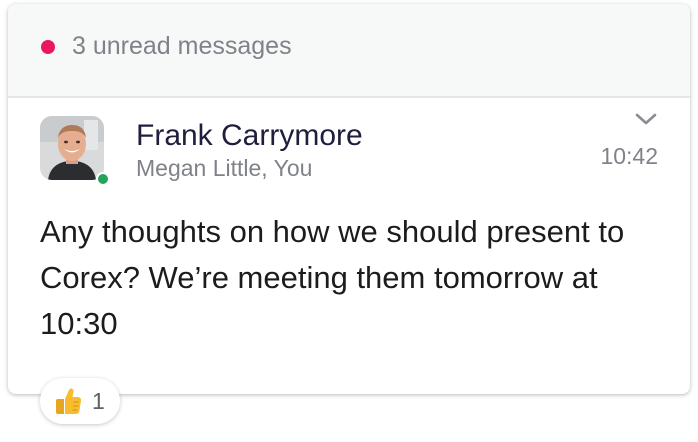 Image resolution: width=698 pixels, height=442 pixels. What do you see at coordinates (182, 46) in the screenshot?
I see `unread-count-text: 3 unread messages` at bounding box center [182, 46].